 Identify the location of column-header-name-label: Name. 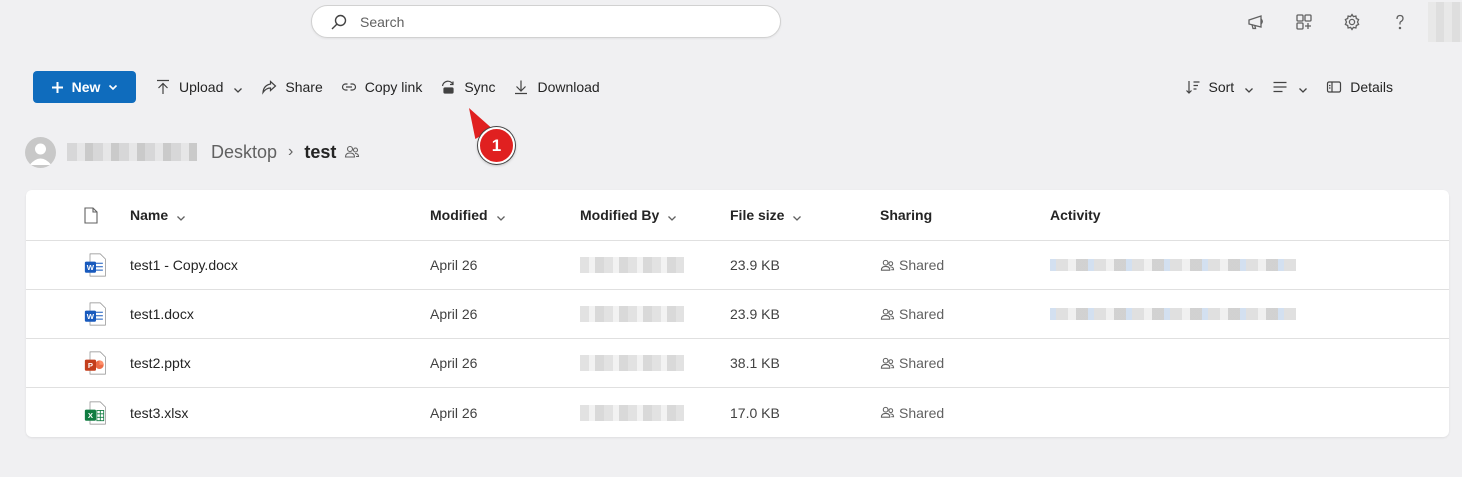
(149, 215).